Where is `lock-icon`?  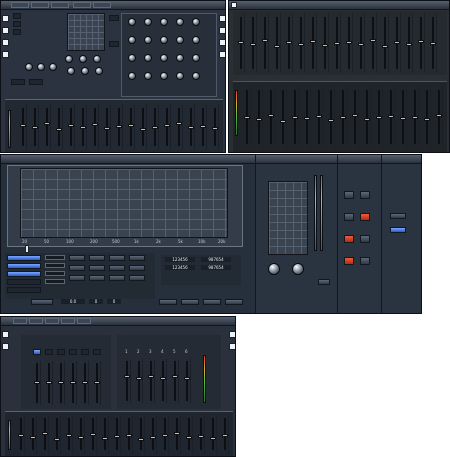 lock-icon is located at coordinates (5, 334).